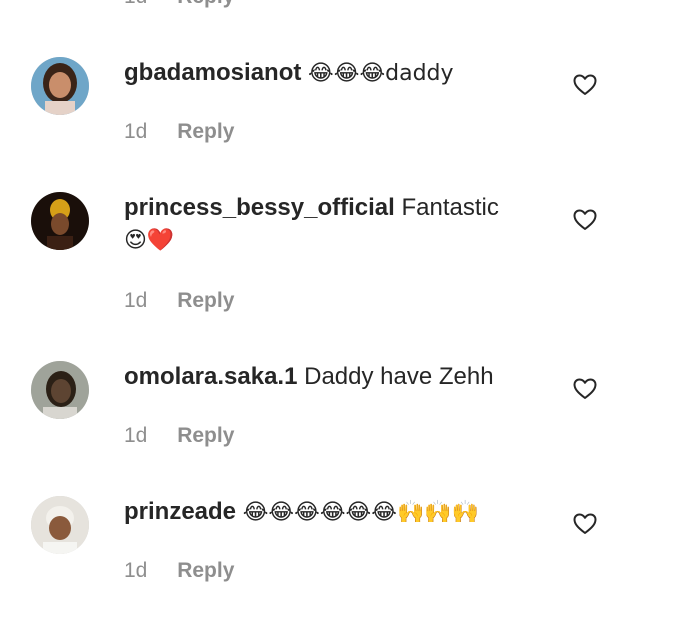 The height and width of the screenshot is (630, 675). I want to click on comment-body-emoji: 😍❤️, so click(149, 240).